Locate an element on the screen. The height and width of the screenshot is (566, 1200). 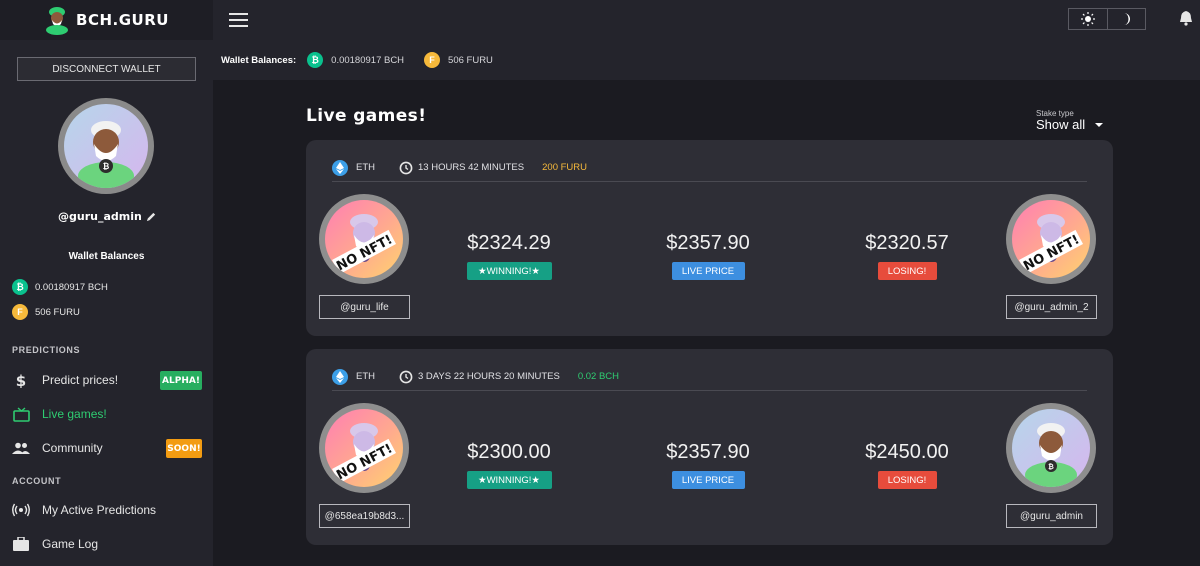
username-text: @guru_admin is located at coordinates (100, 216).